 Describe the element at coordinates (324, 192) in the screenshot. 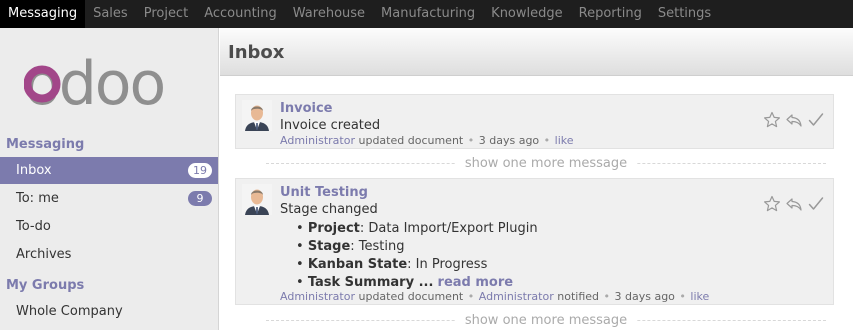

I see `message-title: Unit Testing` at that location.